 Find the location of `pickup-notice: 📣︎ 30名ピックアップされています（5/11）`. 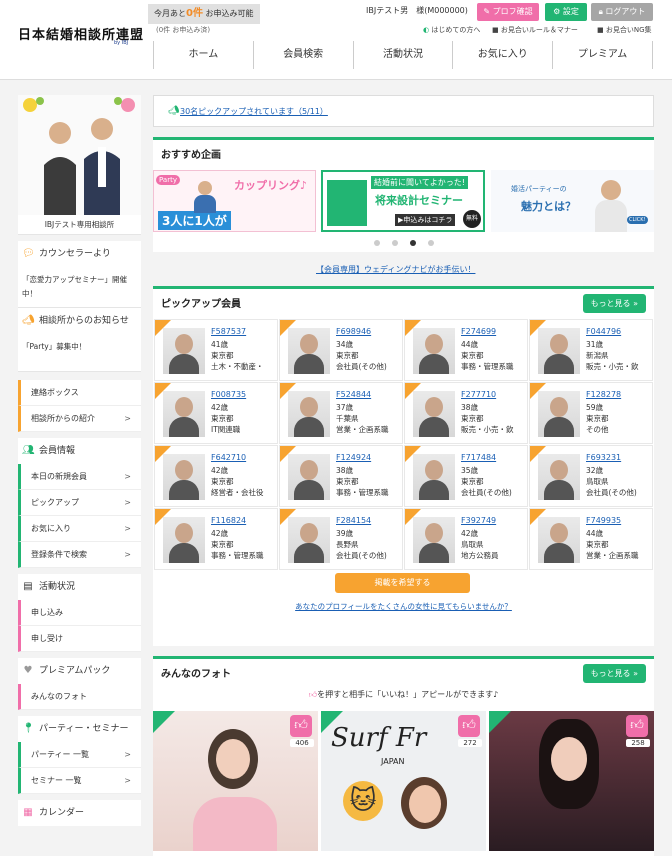

pickup-notice: 📣︎ 30名ピックアップされています（5/11） is located at coordinates (403, 111).